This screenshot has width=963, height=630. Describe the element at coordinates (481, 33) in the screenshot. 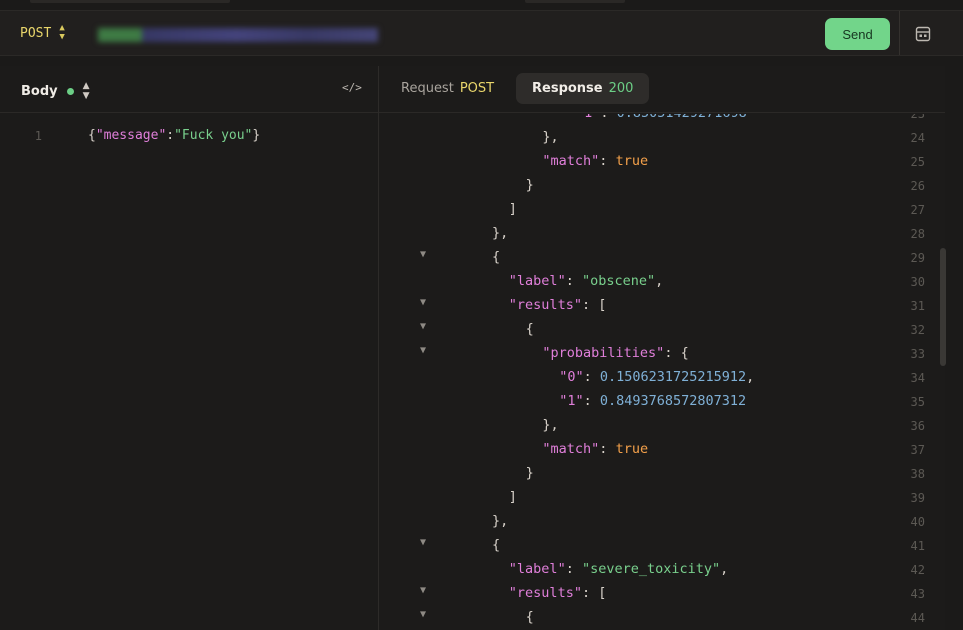

I see `request-url-bar: POST ▲ ▼ Send` at that location.